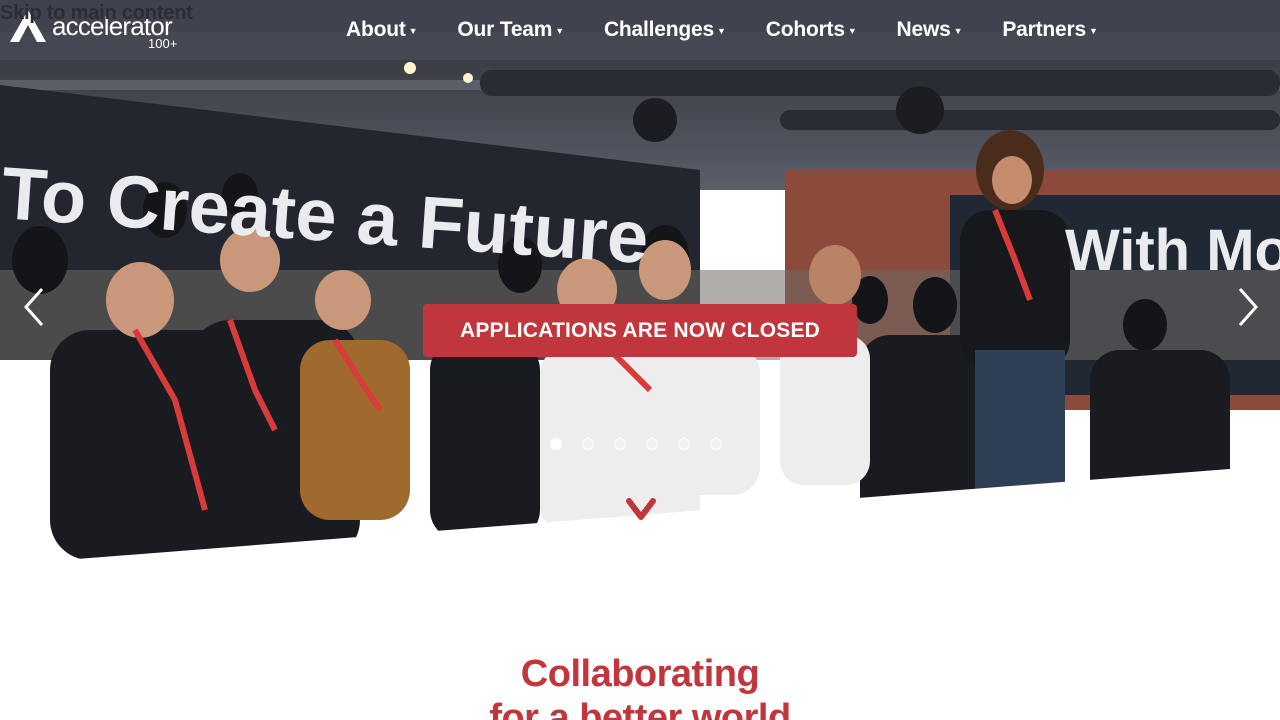 The width and height of the screenshot is (1280, 720). I want to click on applications-closed-button: APPLICATIONS ARE NOW CLOSED, so click(640, 330).